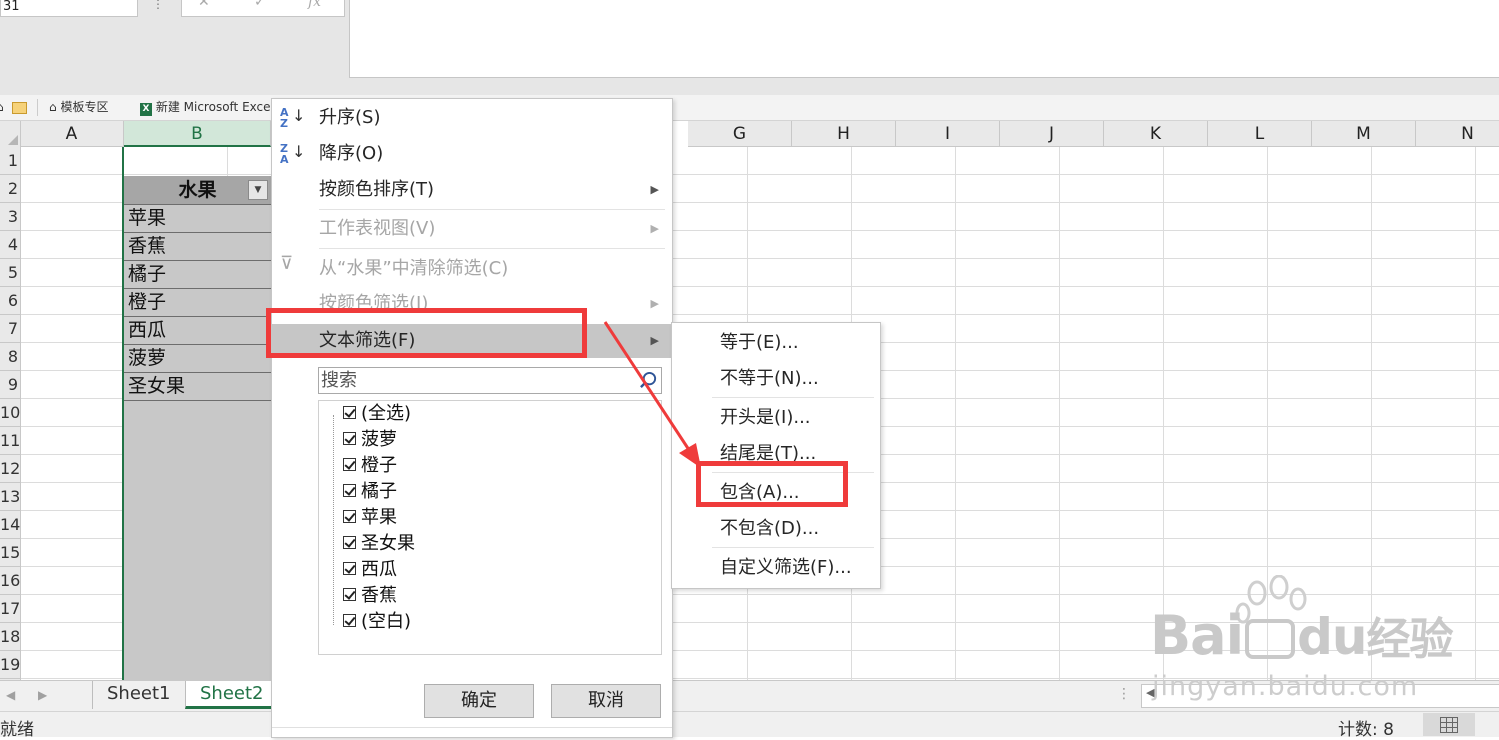 Image resolution: width=1499 pixels, height=740 pixels. What do you see at coordinates (147, 358) in the screenshot?
I see `table-cell: 菠萝` at bounding box center [147, 358].